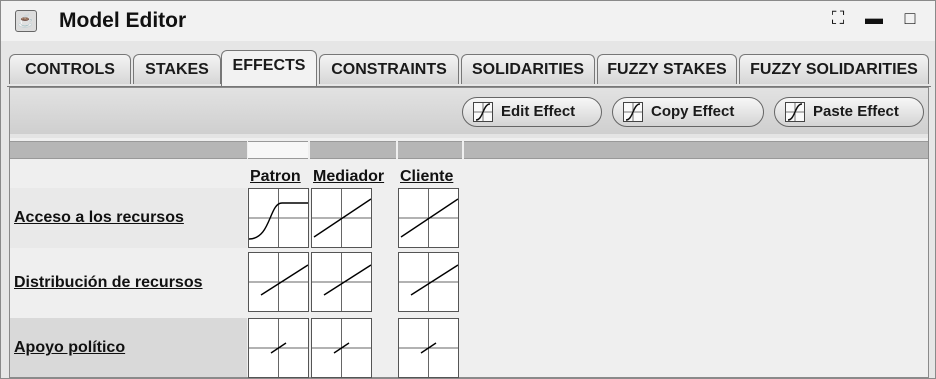 The height and width of the screenshot is (379, 936). I want to click on column-header-patron: Patron, so click(275, 177).